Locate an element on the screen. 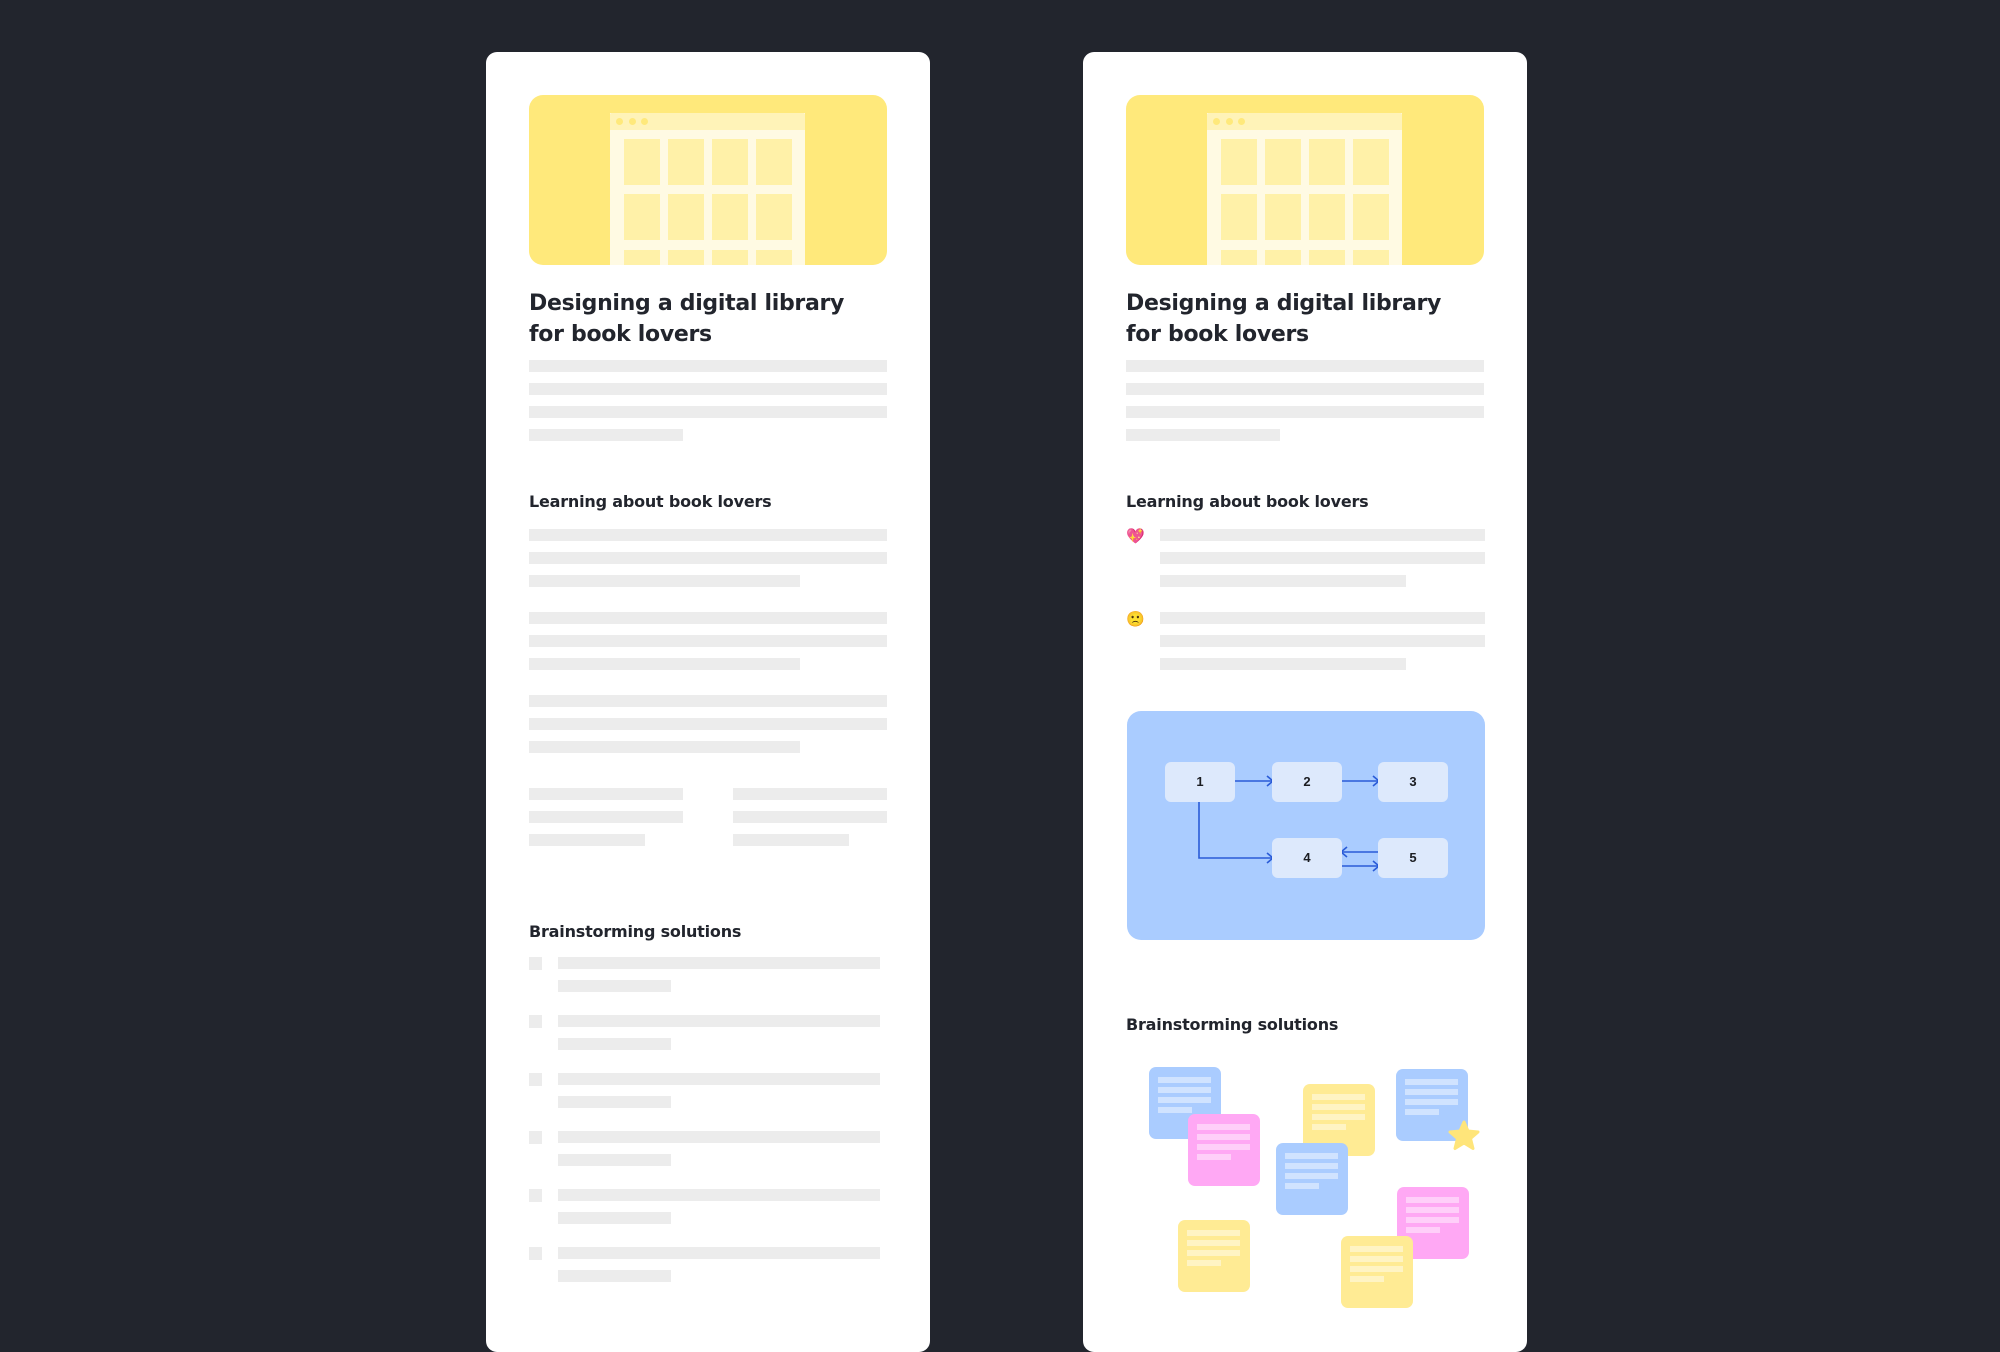 This screenshot has height=1352, width=2000. flow-node: 5 is located at coordinates (1413, 858).